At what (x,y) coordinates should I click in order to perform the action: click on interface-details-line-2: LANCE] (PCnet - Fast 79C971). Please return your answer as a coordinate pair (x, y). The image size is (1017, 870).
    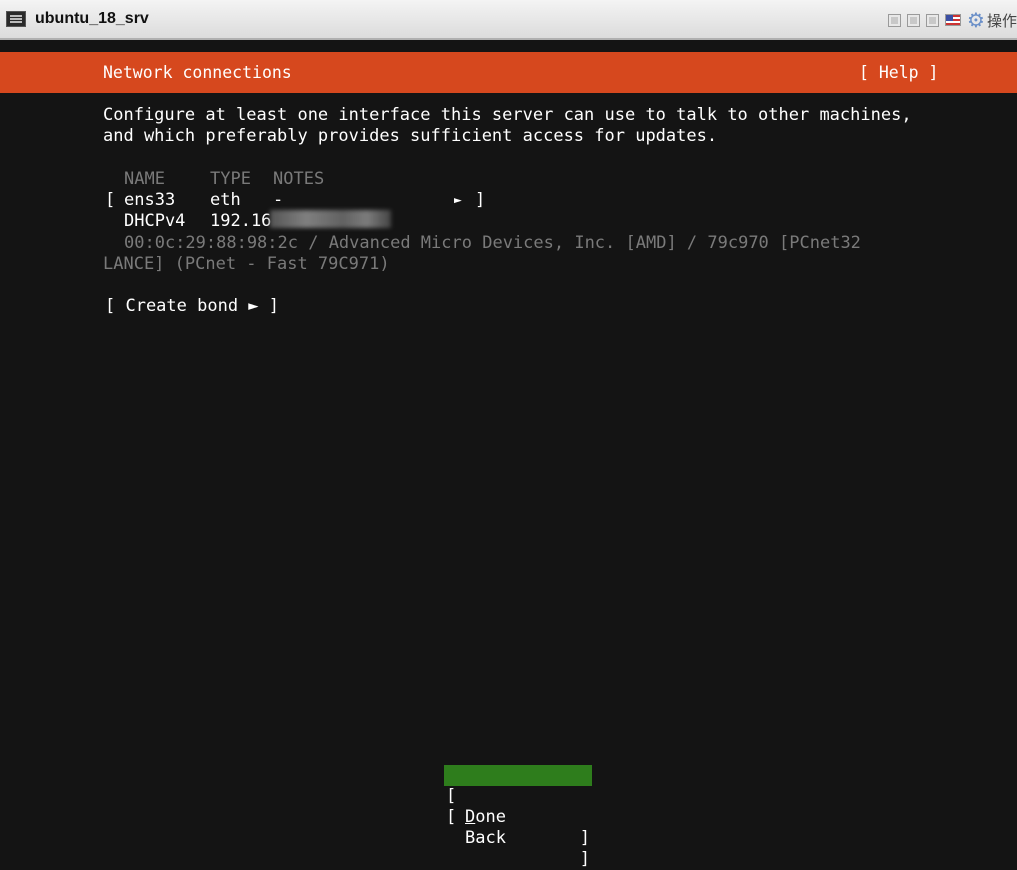
    Looking at the image, I should click on (246, 264).